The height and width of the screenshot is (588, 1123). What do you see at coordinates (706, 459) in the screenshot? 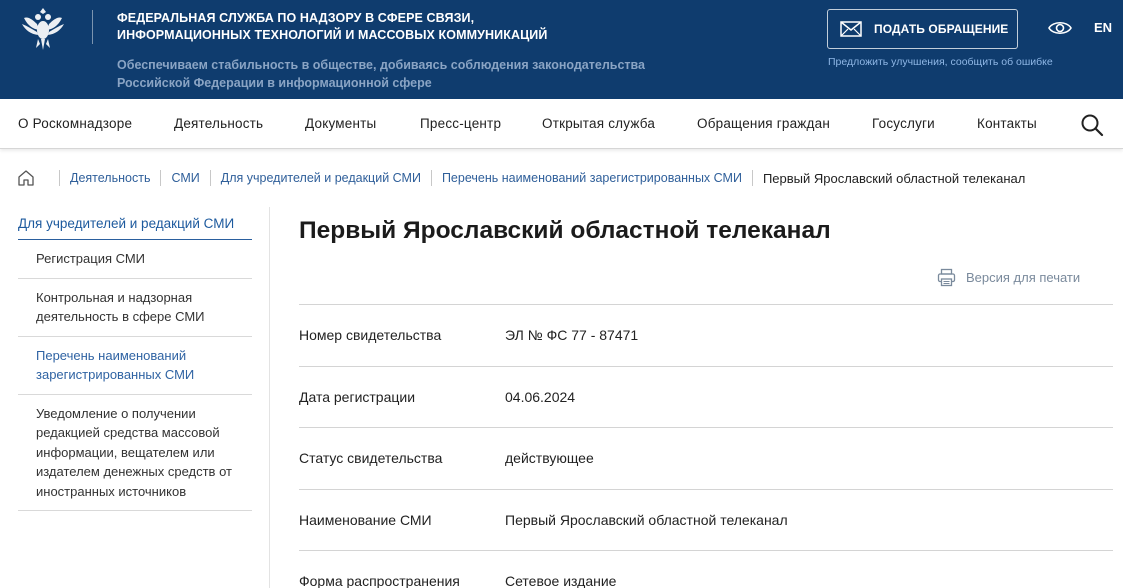
I see `table-row: Статус свидетельства действующее` at bounding box center [706, 459].